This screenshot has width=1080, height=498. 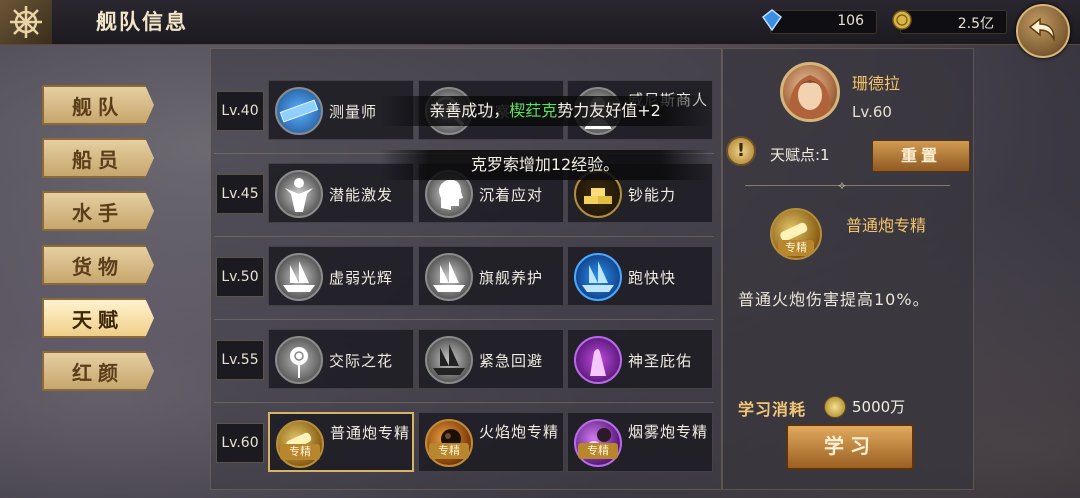 I want to click on gem-icon, so click(x=772, y=20).